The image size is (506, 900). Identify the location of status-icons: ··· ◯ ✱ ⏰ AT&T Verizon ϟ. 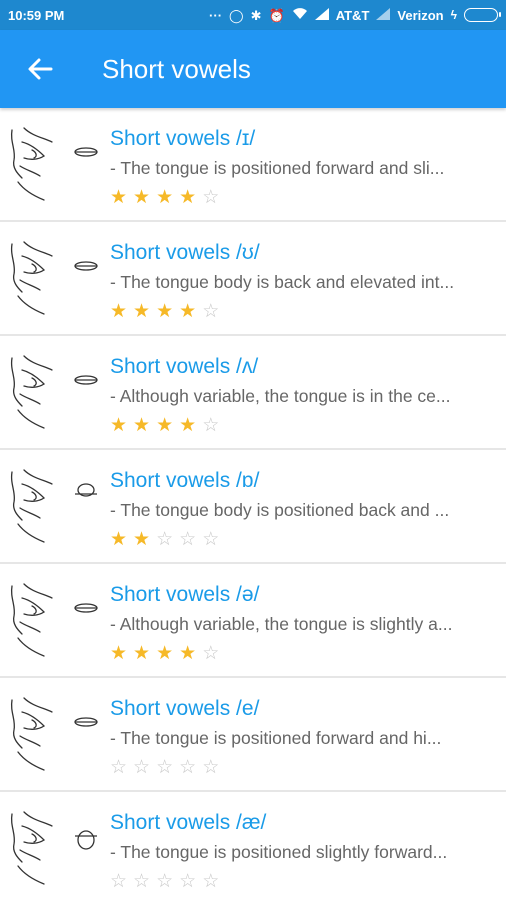
(355, 15).